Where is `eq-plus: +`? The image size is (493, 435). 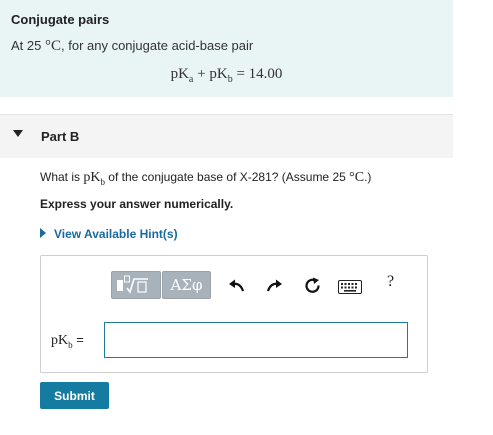 eq-plus: + is located at coordinates (201, 74).